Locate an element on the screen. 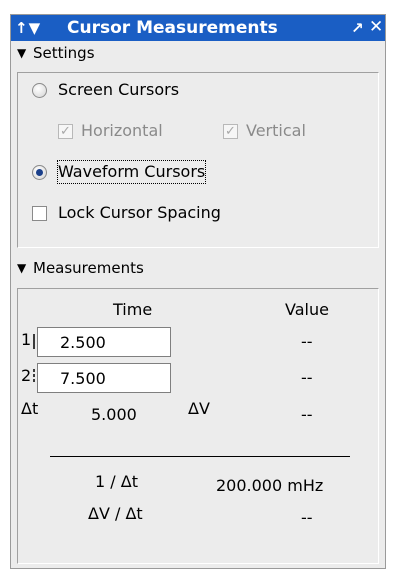  measurements-section-header: ▼ Measurements is located at coordinates (198, 268).